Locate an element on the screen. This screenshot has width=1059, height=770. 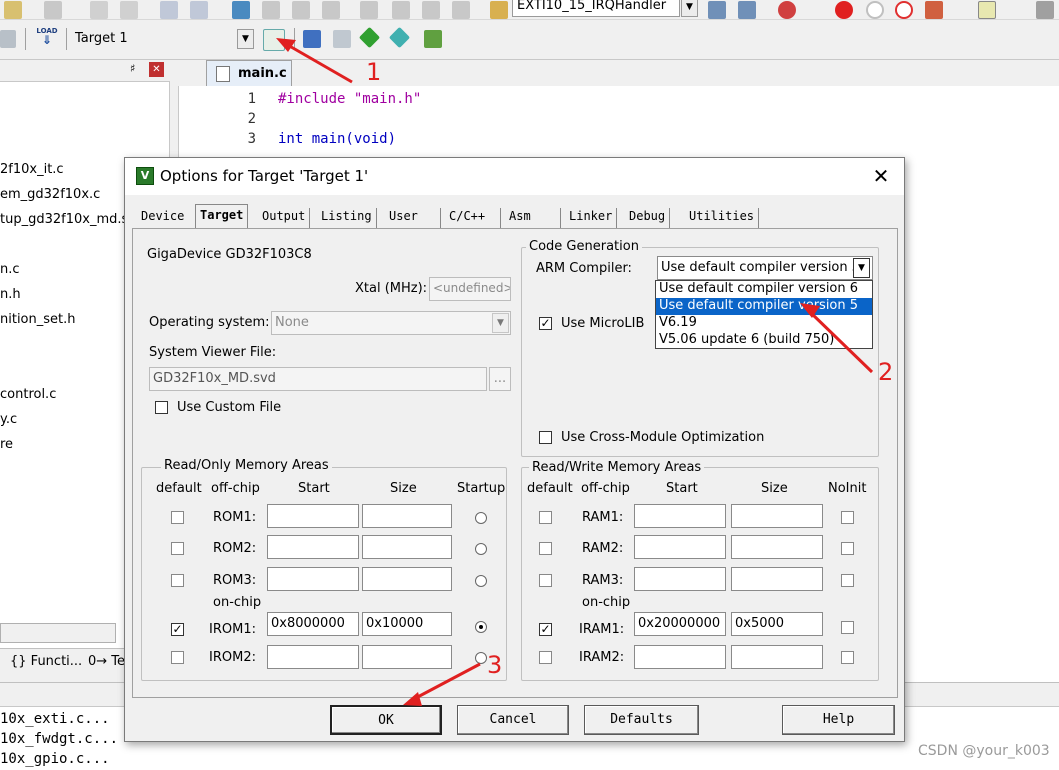
tab-debug: Debug is located at coordinates (648, 218).